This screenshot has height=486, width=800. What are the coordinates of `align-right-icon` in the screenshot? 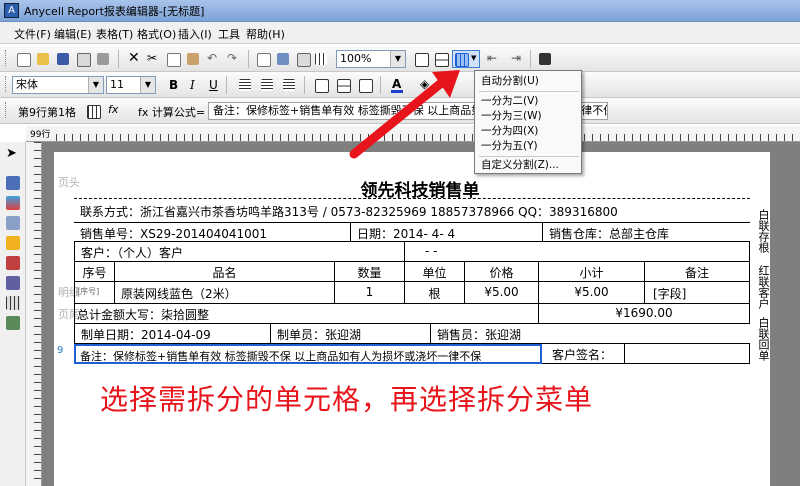 It's located at (289, 85).